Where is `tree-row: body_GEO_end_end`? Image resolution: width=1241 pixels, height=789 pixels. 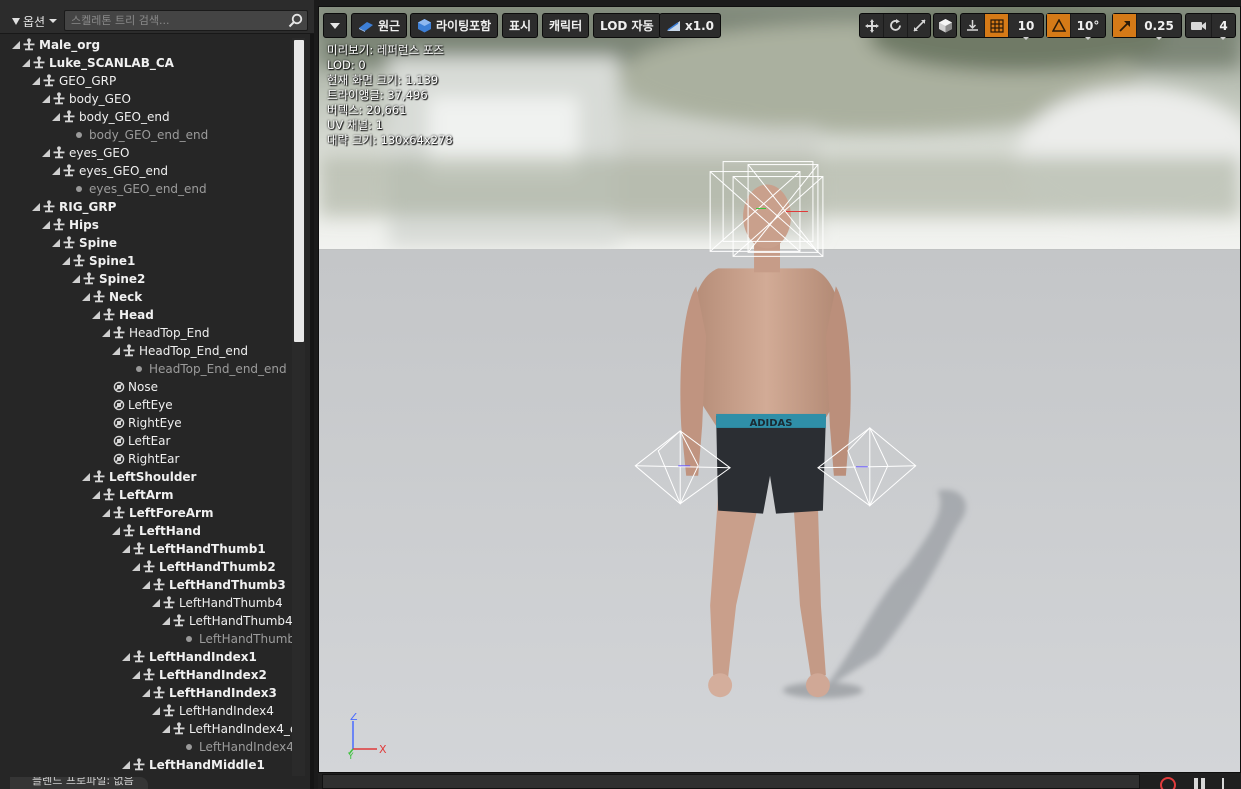
tree-row: body_GEO_end_end is located at coordinates (146, 135).